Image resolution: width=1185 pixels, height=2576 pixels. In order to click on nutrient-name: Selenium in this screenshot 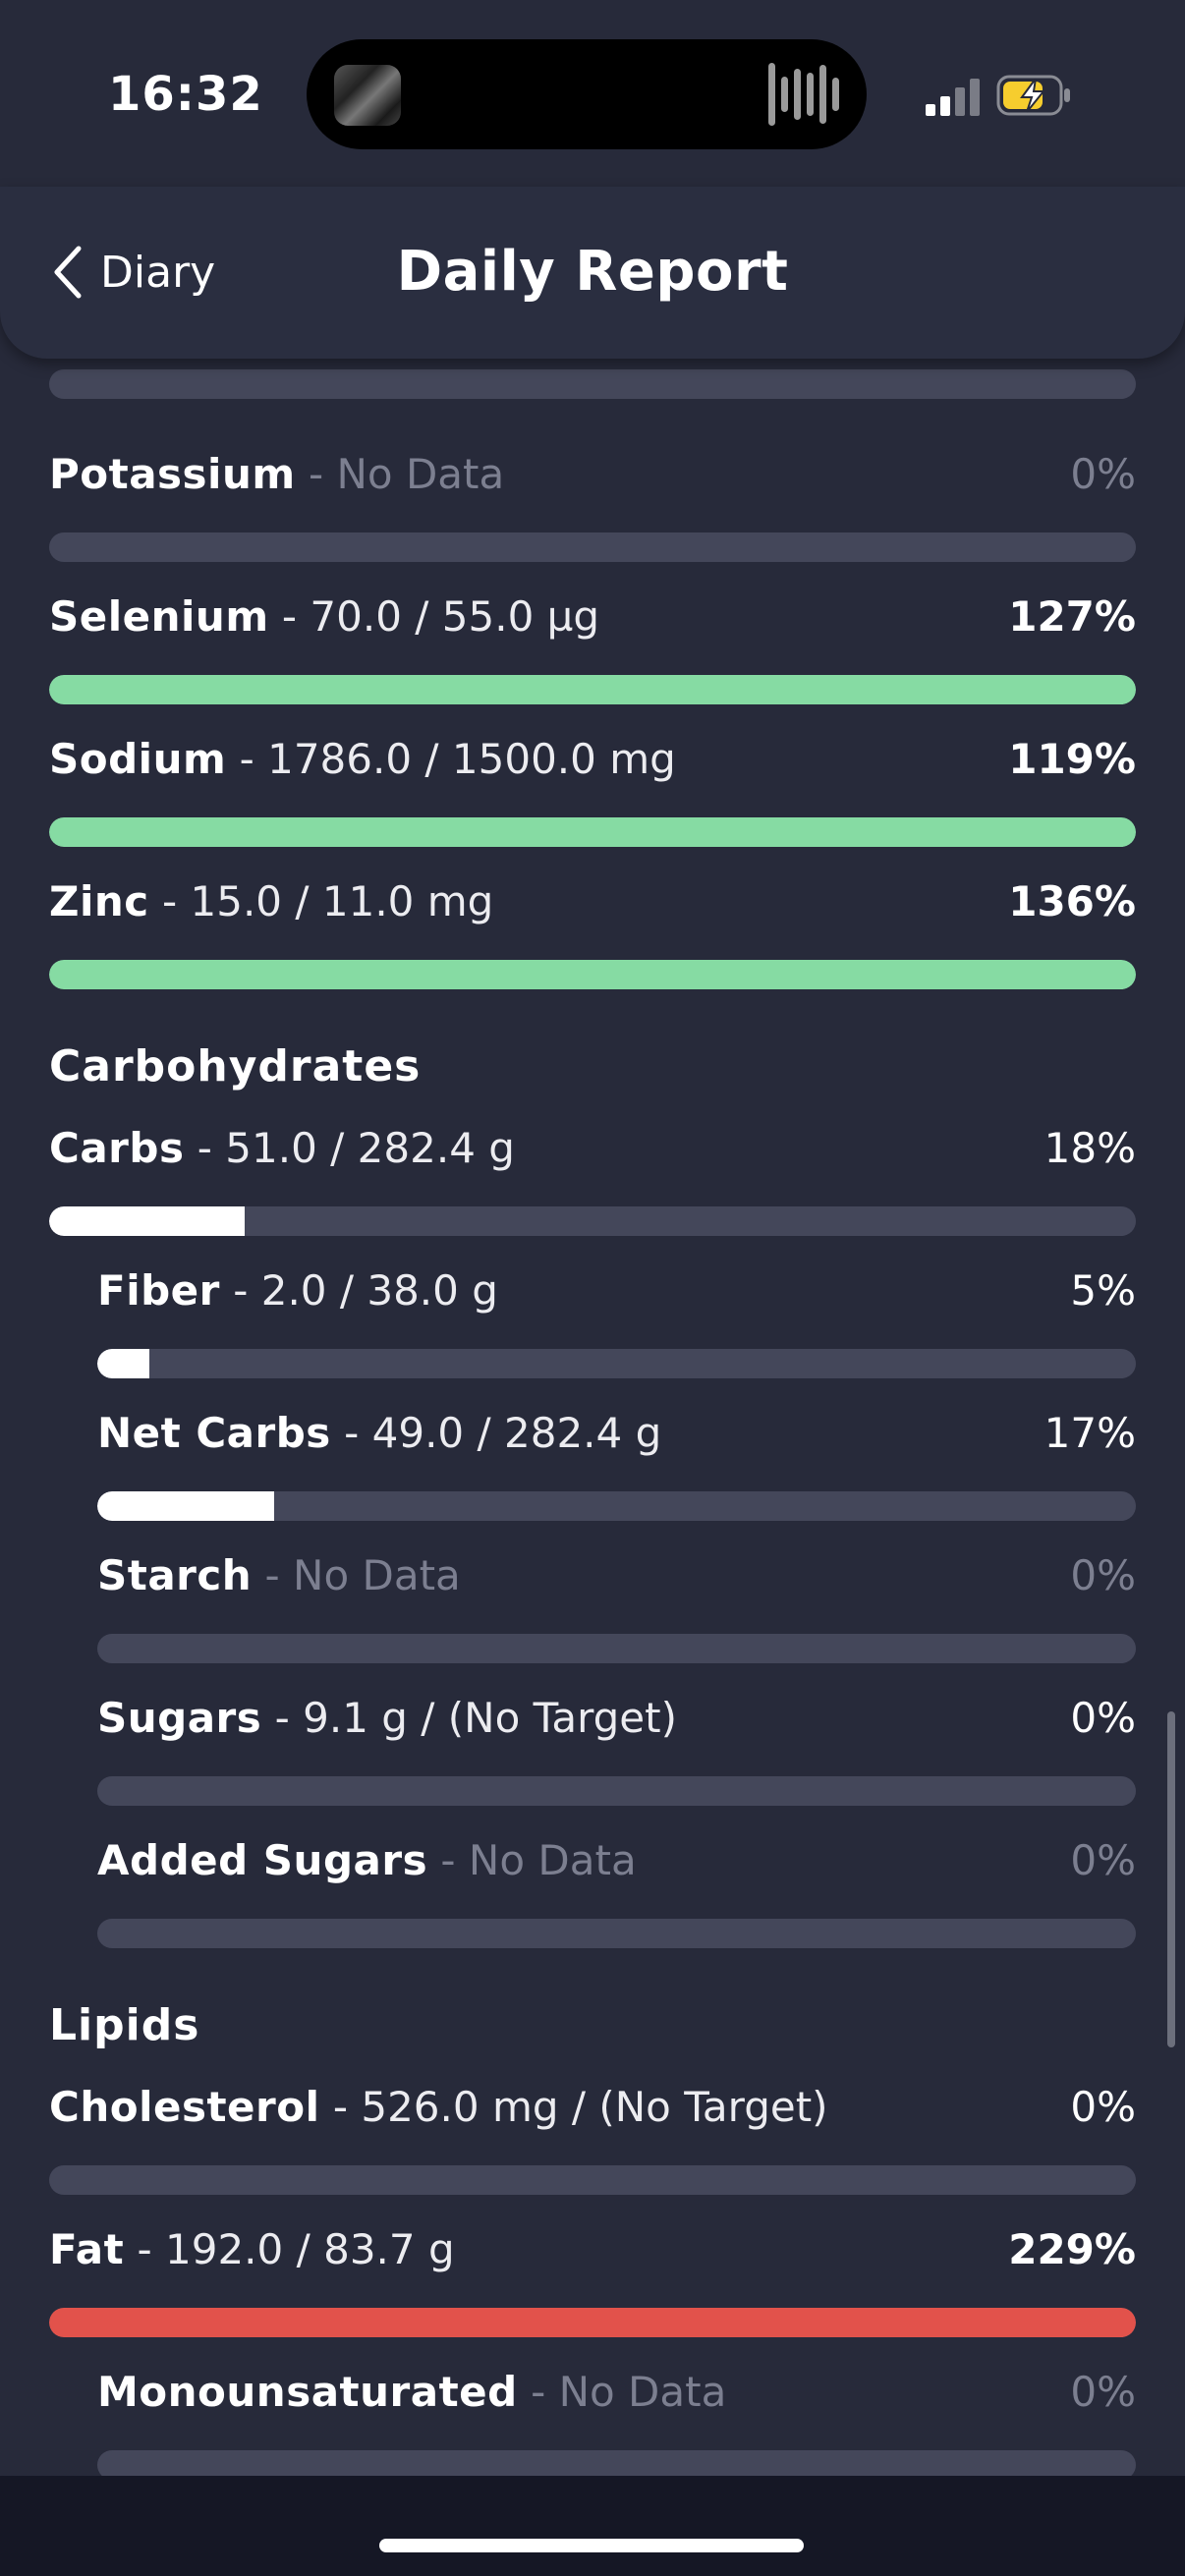, I will do `click(159, 616)`.